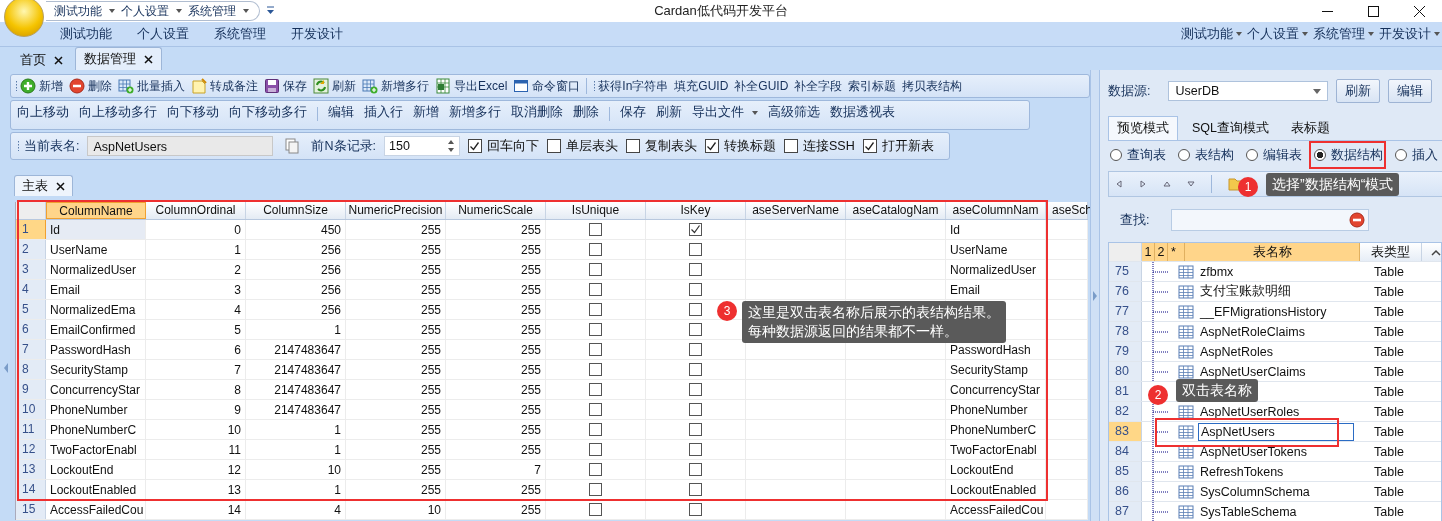 The height and width of the screenshot is (521, 1442). What do you see at coordinates (1250, 411) in the screenshot?
I see `table-name: AspNetUserRoles` at bounding box center [1250, 411].